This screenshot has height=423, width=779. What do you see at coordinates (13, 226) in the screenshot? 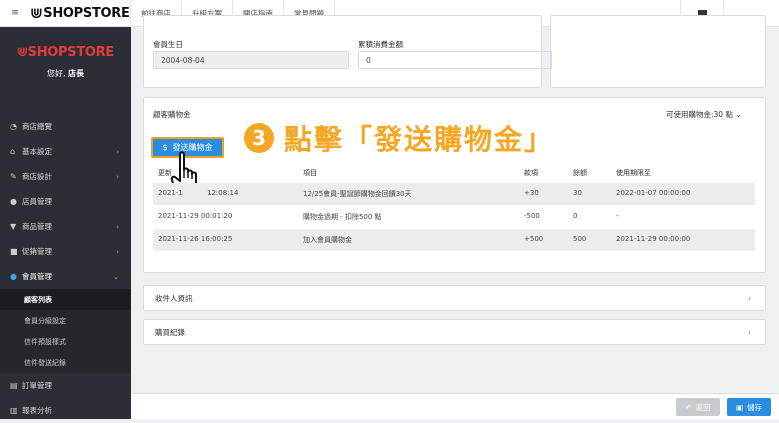
I see `cart-icon: ▼` at bounding box center [13, 226].